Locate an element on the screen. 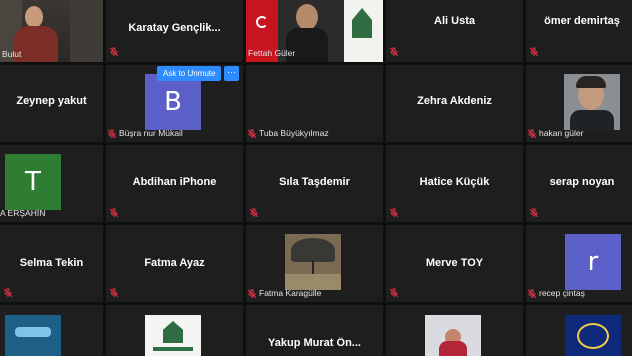 The image size is (632, 356). participant-tile-omer: ömer demirtaş is located at coordinates (579, 31).